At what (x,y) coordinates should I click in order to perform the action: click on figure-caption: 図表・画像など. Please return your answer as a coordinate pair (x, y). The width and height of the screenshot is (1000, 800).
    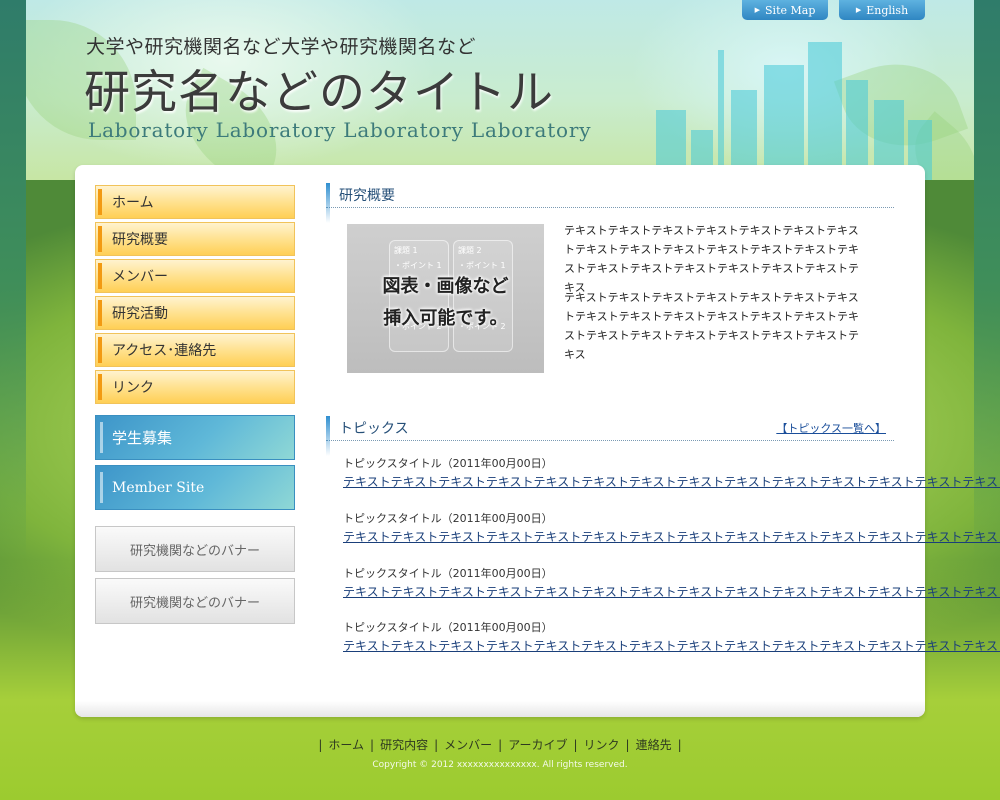
    Looking at the image, I should click on (445, 286).